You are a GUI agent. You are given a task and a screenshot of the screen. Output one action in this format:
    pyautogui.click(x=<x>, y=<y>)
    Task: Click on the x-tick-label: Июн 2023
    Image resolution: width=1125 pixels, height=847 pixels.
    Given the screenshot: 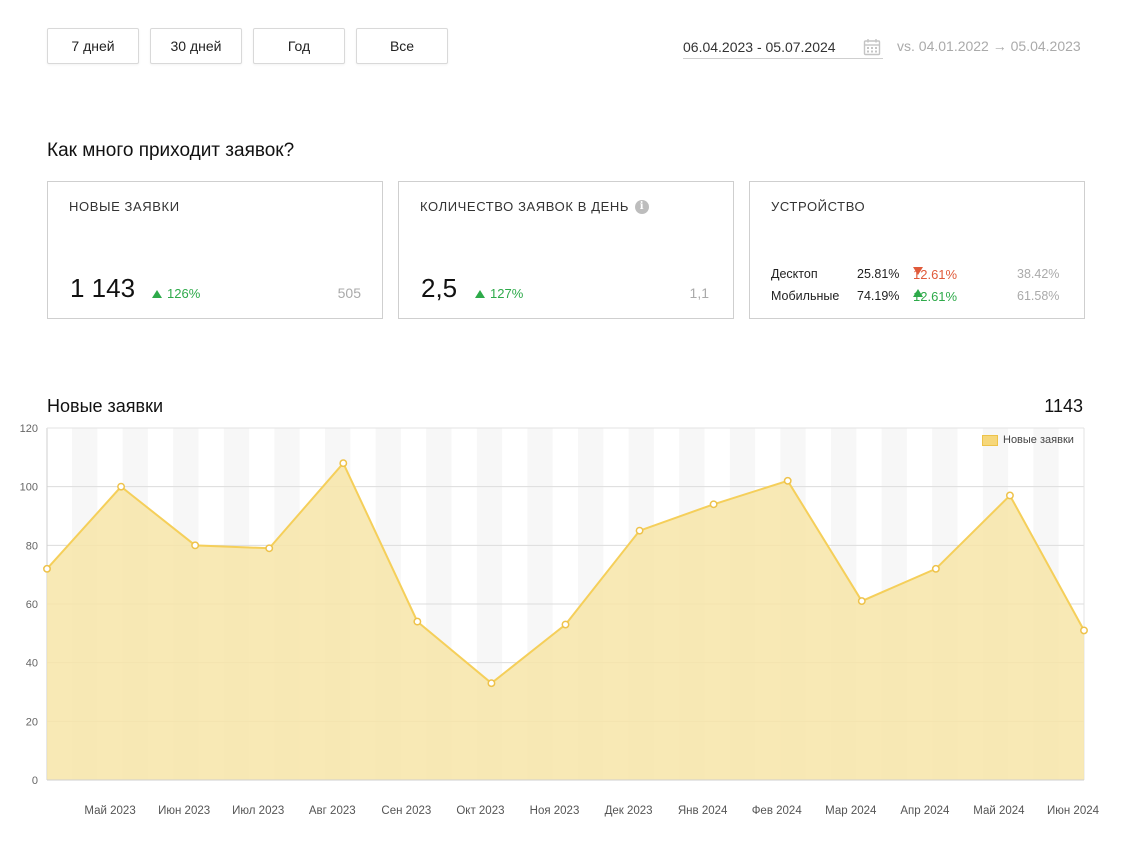 What is the action you would take?
    pyautogui.click(x=184, y=811)
    